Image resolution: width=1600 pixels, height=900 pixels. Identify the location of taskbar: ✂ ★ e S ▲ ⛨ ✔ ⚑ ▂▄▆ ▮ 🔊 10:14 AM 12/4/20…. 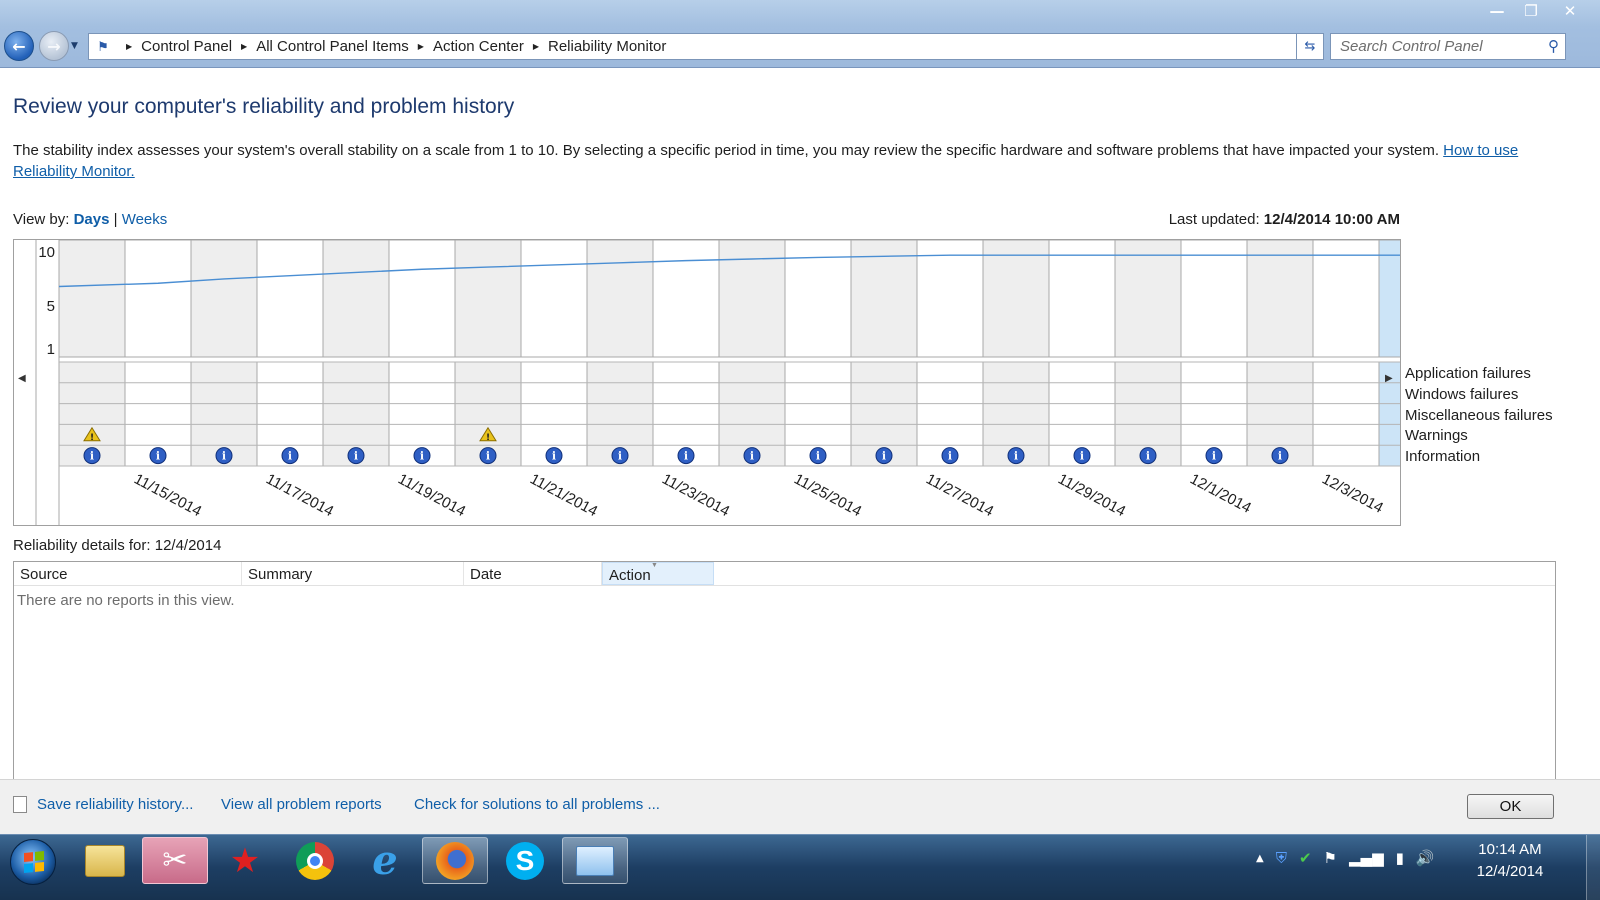
(800, 867).